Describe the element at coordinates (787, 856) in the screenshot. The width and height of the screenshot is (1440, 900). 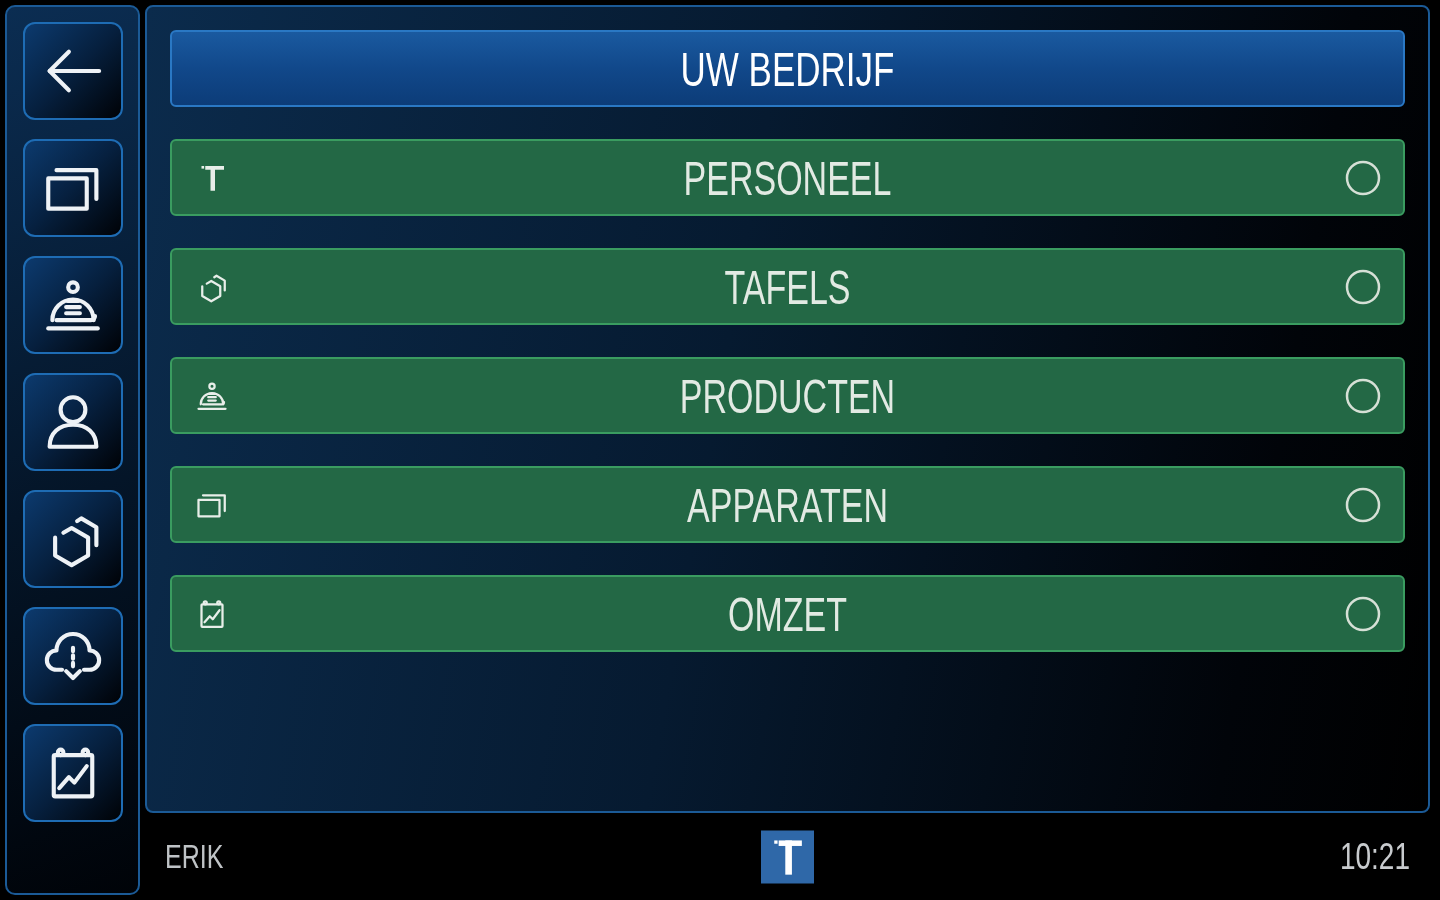
I see `logo-icon` at that location.